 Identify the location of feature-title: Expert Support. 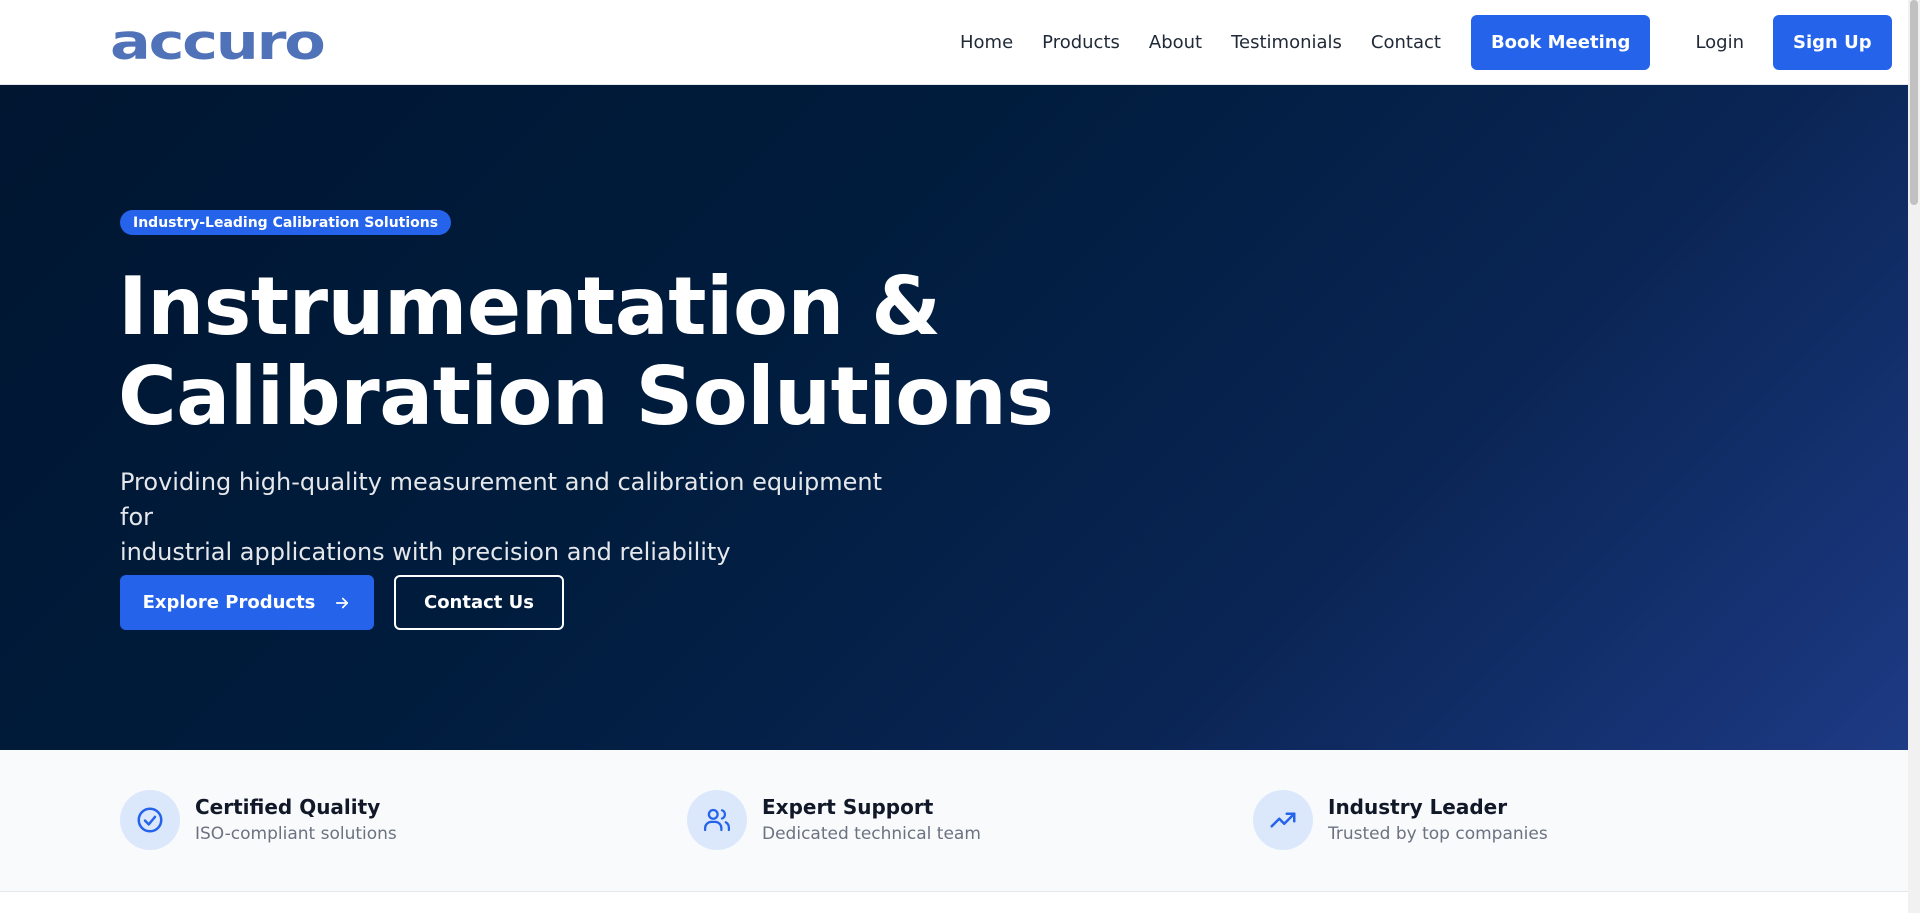
(848, 807).